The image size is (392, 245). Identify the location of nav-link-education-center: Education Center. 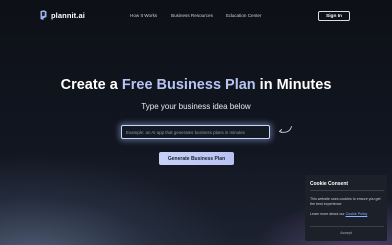
(244, 15).